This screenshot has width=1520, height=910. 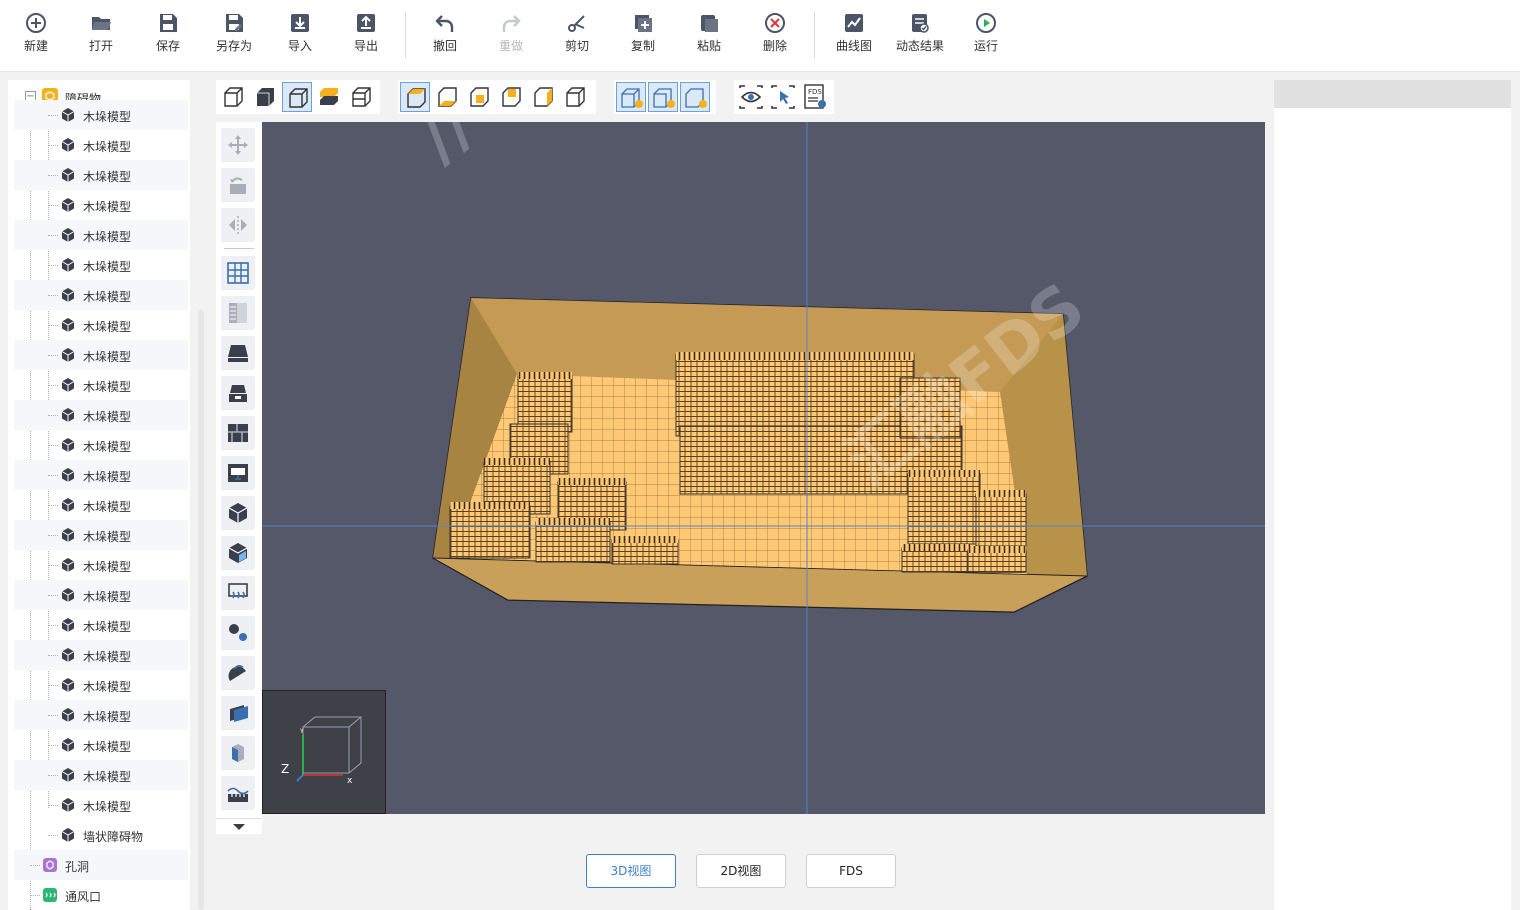 I want to click on redo-button: 重做, so click(x=511, y=36).